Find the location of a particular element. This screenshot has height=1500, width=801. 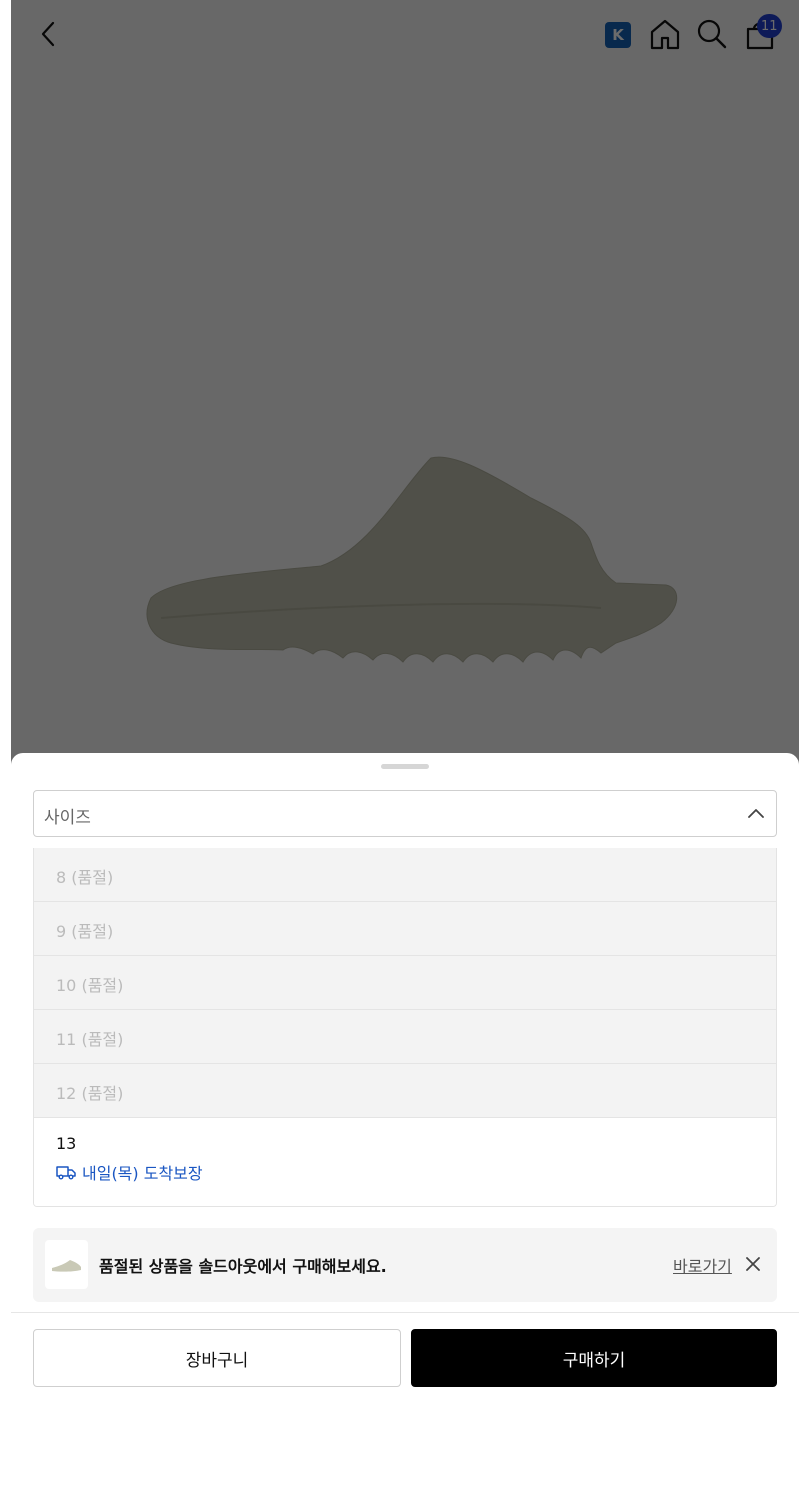

size-option-11: 11 (품절) is located at coordinates (405, 1037).